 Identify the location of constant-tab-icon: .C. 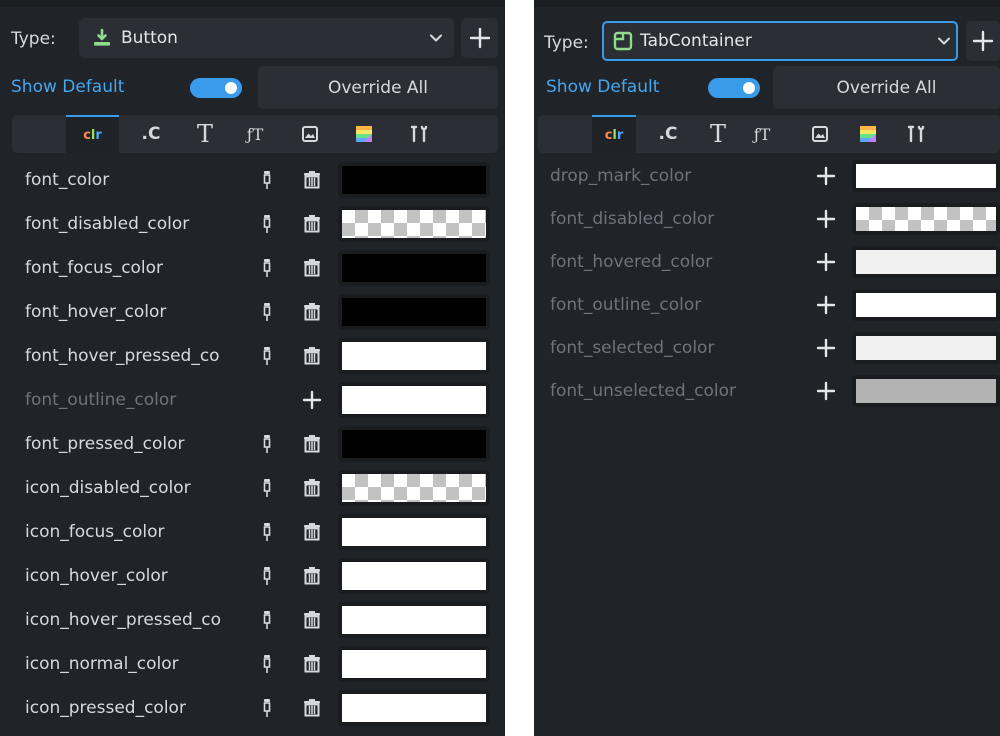
(668, 134).